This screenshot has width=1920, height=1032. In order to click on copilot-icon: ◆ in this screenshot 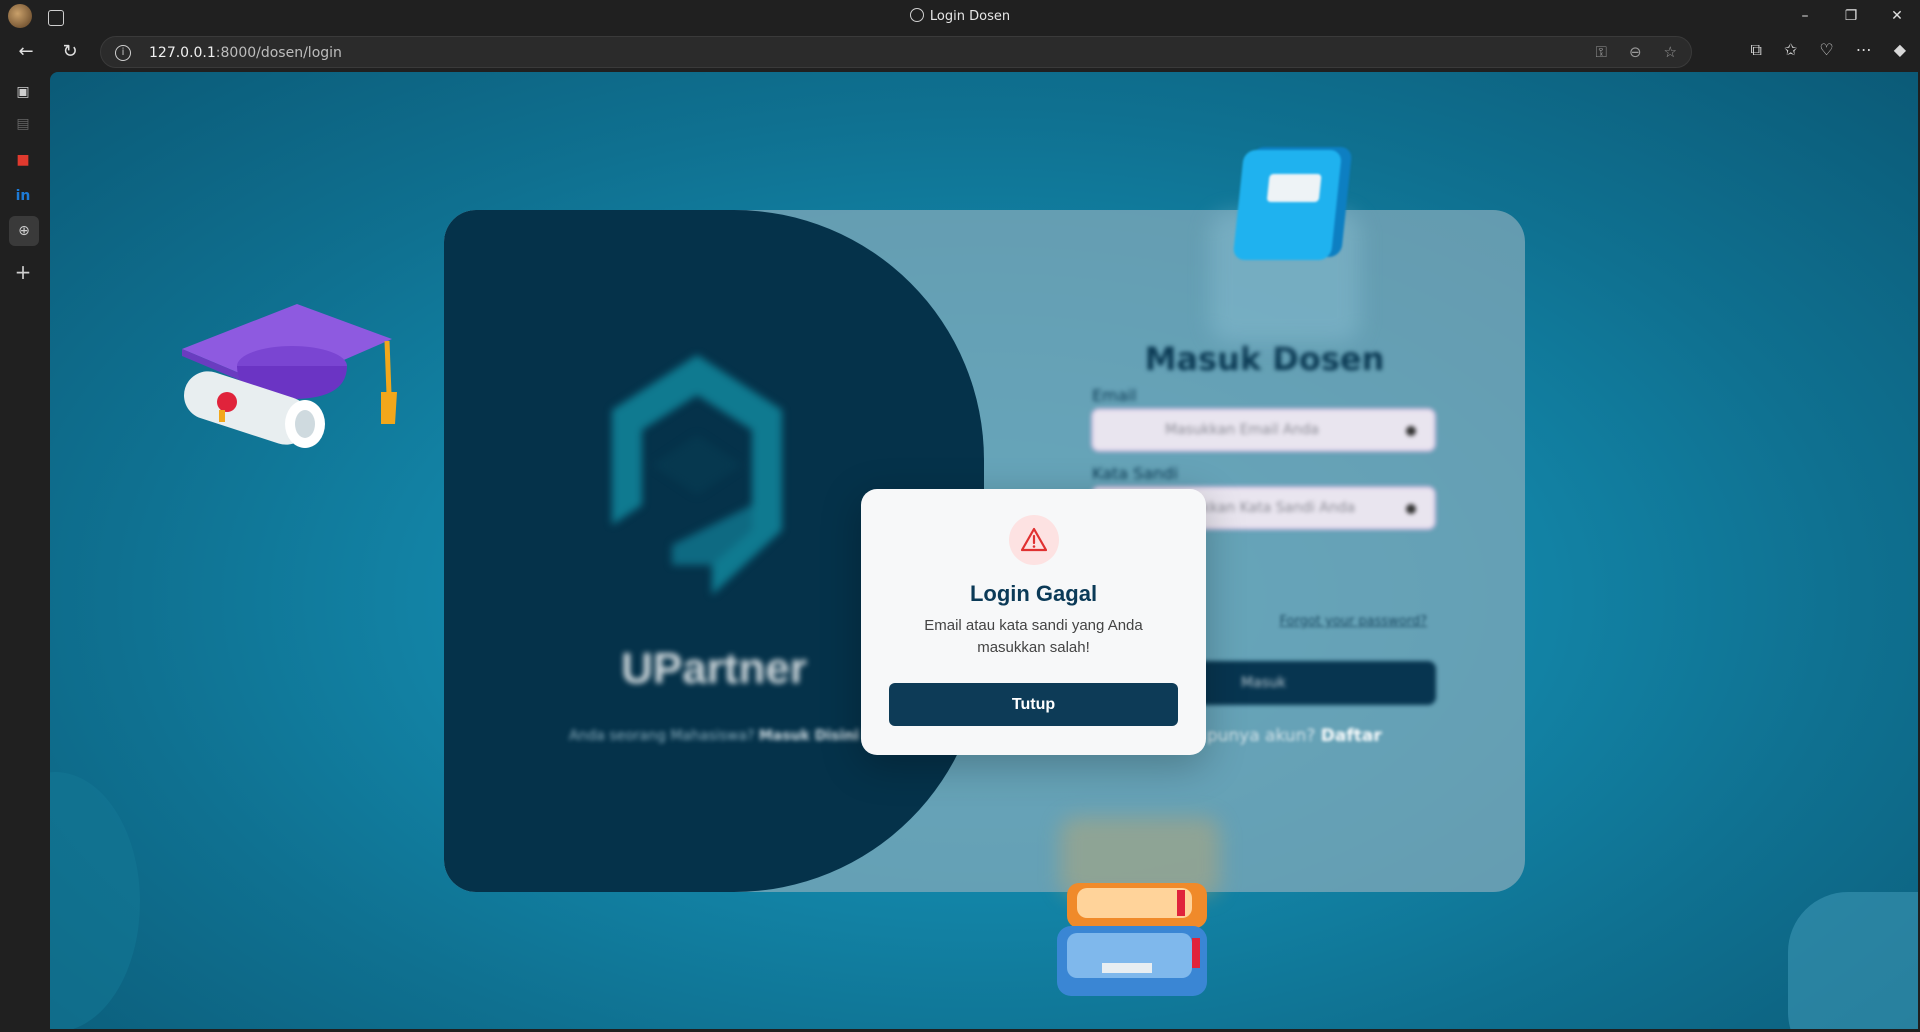, I will do `click(1900, 50)`.